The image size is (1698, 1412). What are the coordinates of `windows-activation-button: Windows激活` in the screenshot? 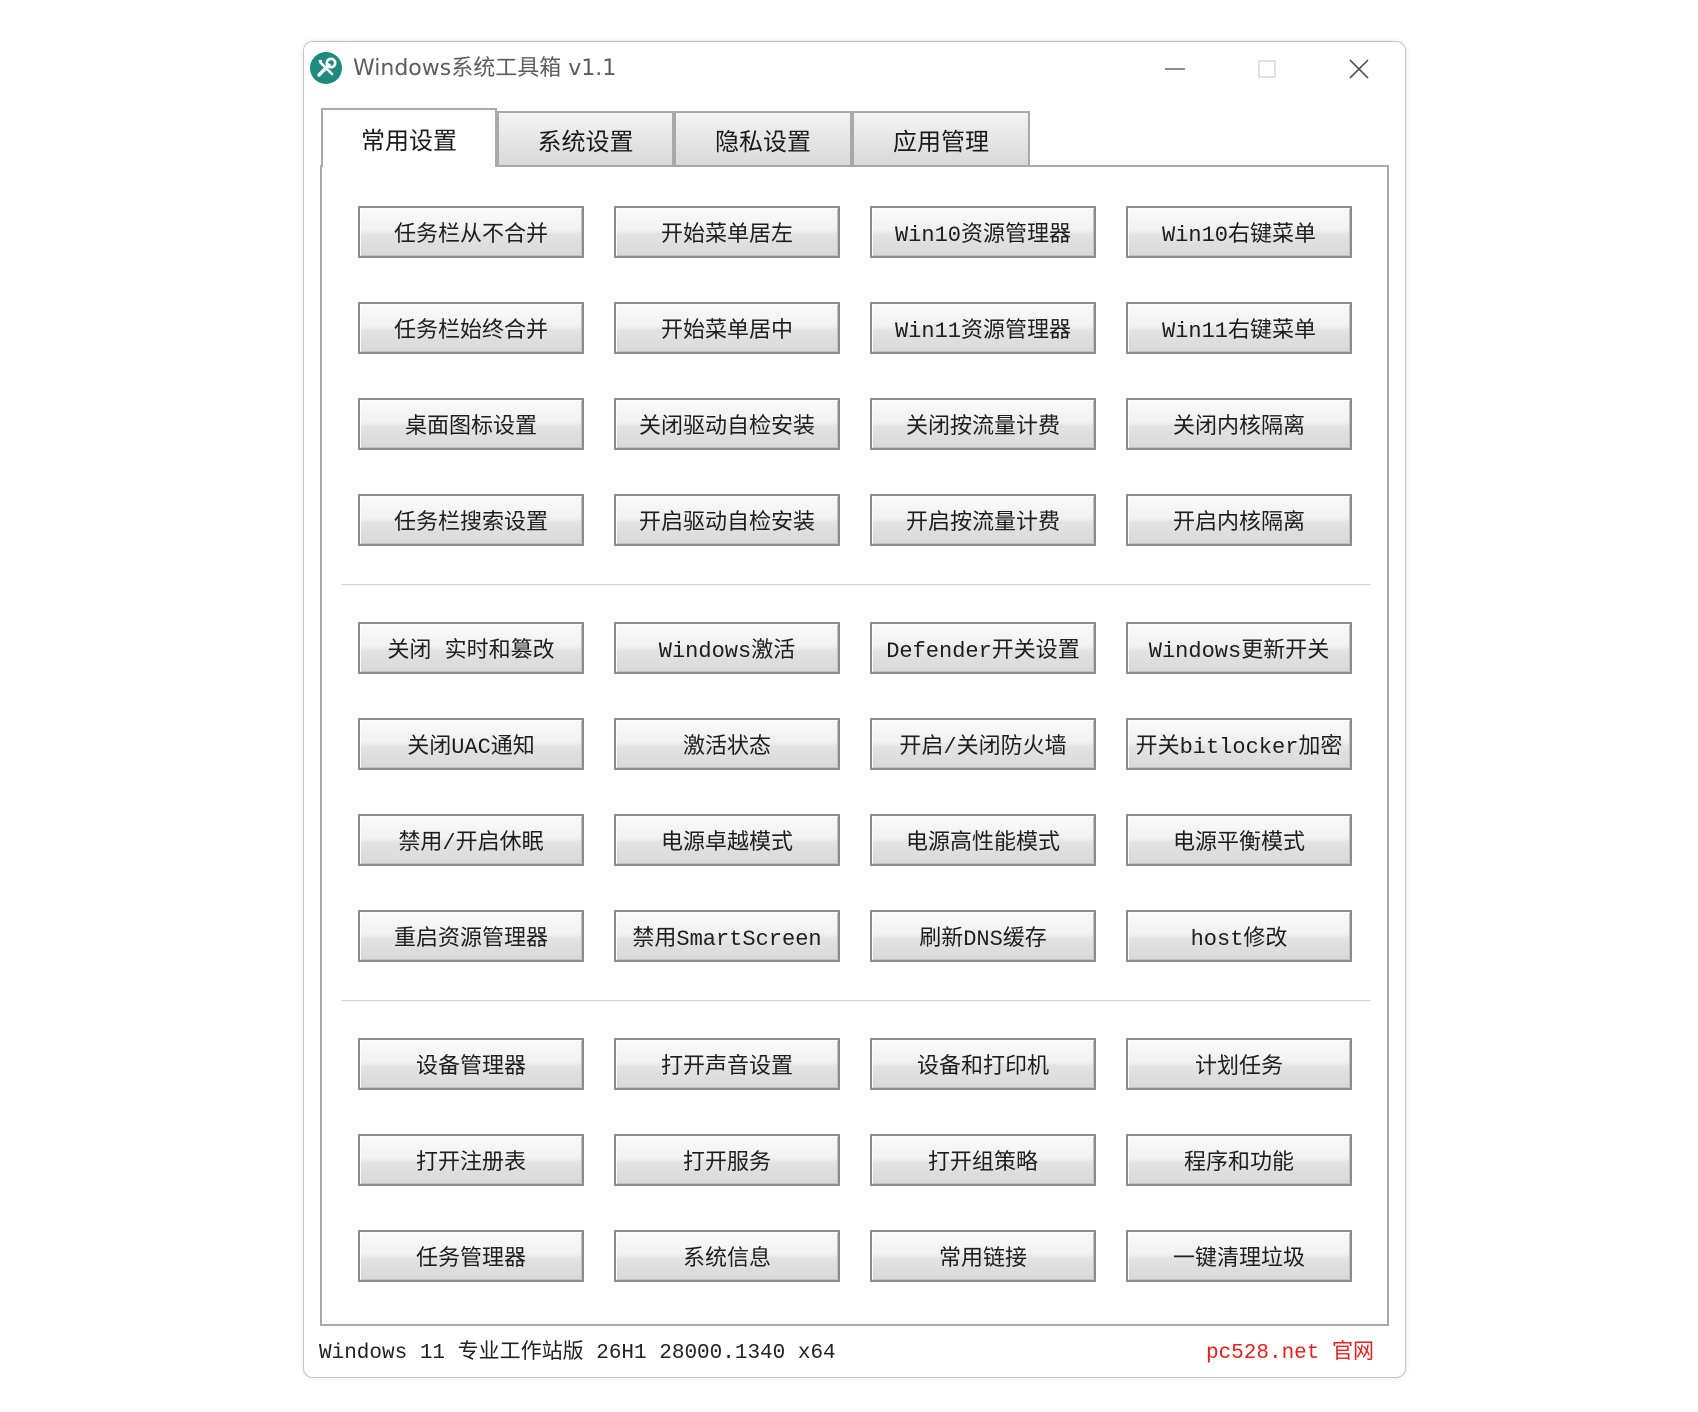 It's located at (727, 648).